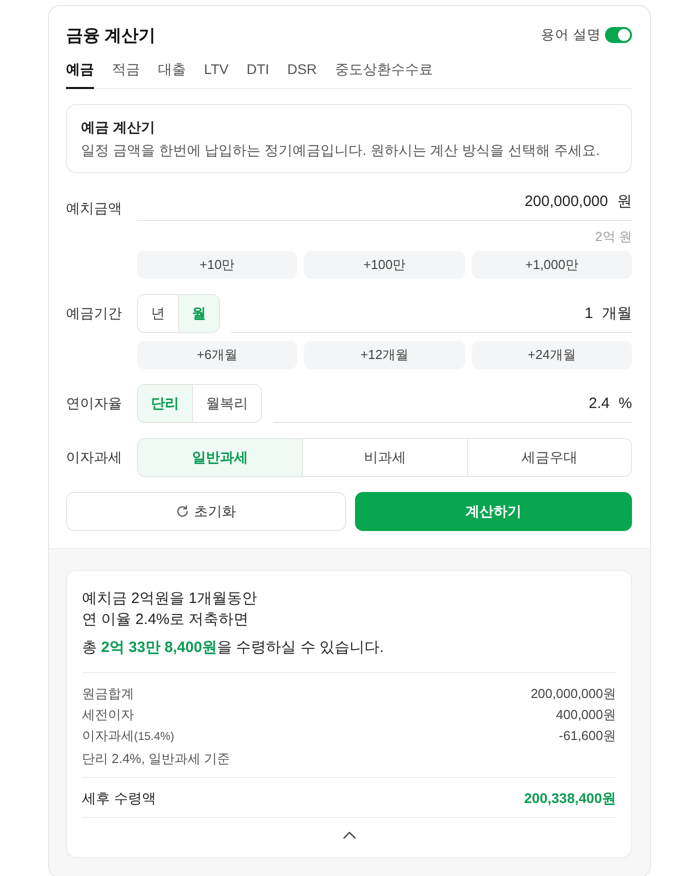 This screenshot has height=876, width=680. Describe the element at coordinates (618, 35) in the screenshot. I see `toggle-switch` at that location.